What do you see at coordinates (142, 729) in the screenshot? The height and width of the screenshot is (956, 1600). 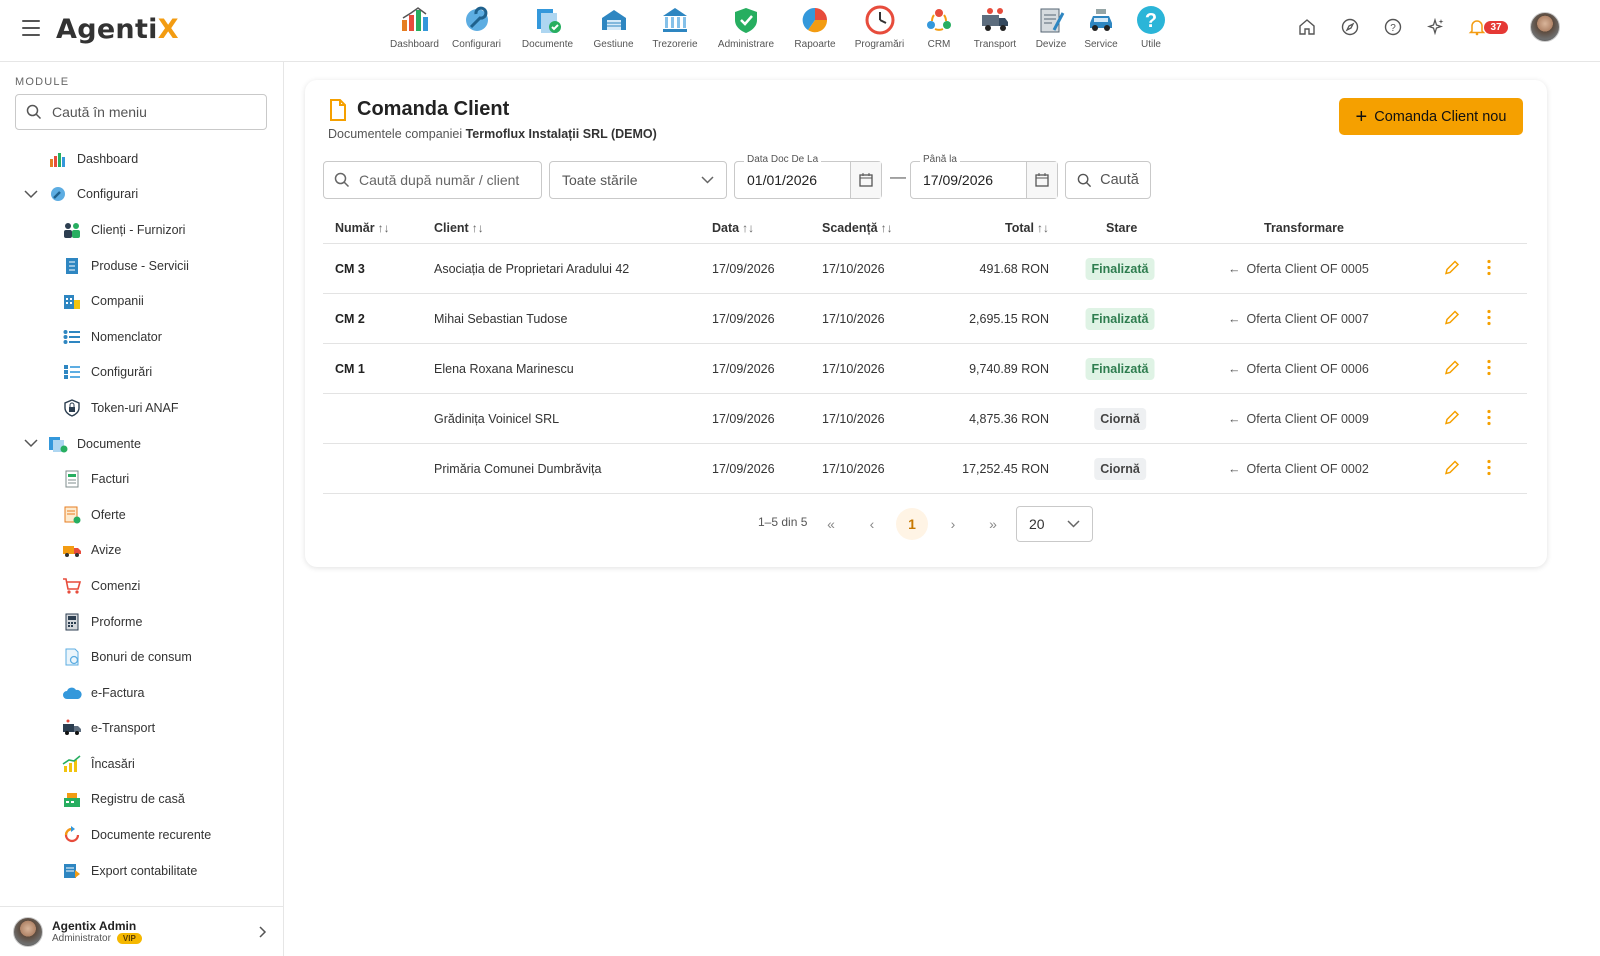 I see `sidebar-item-e-transport: e-Transport` at bounding box center [142, 729].